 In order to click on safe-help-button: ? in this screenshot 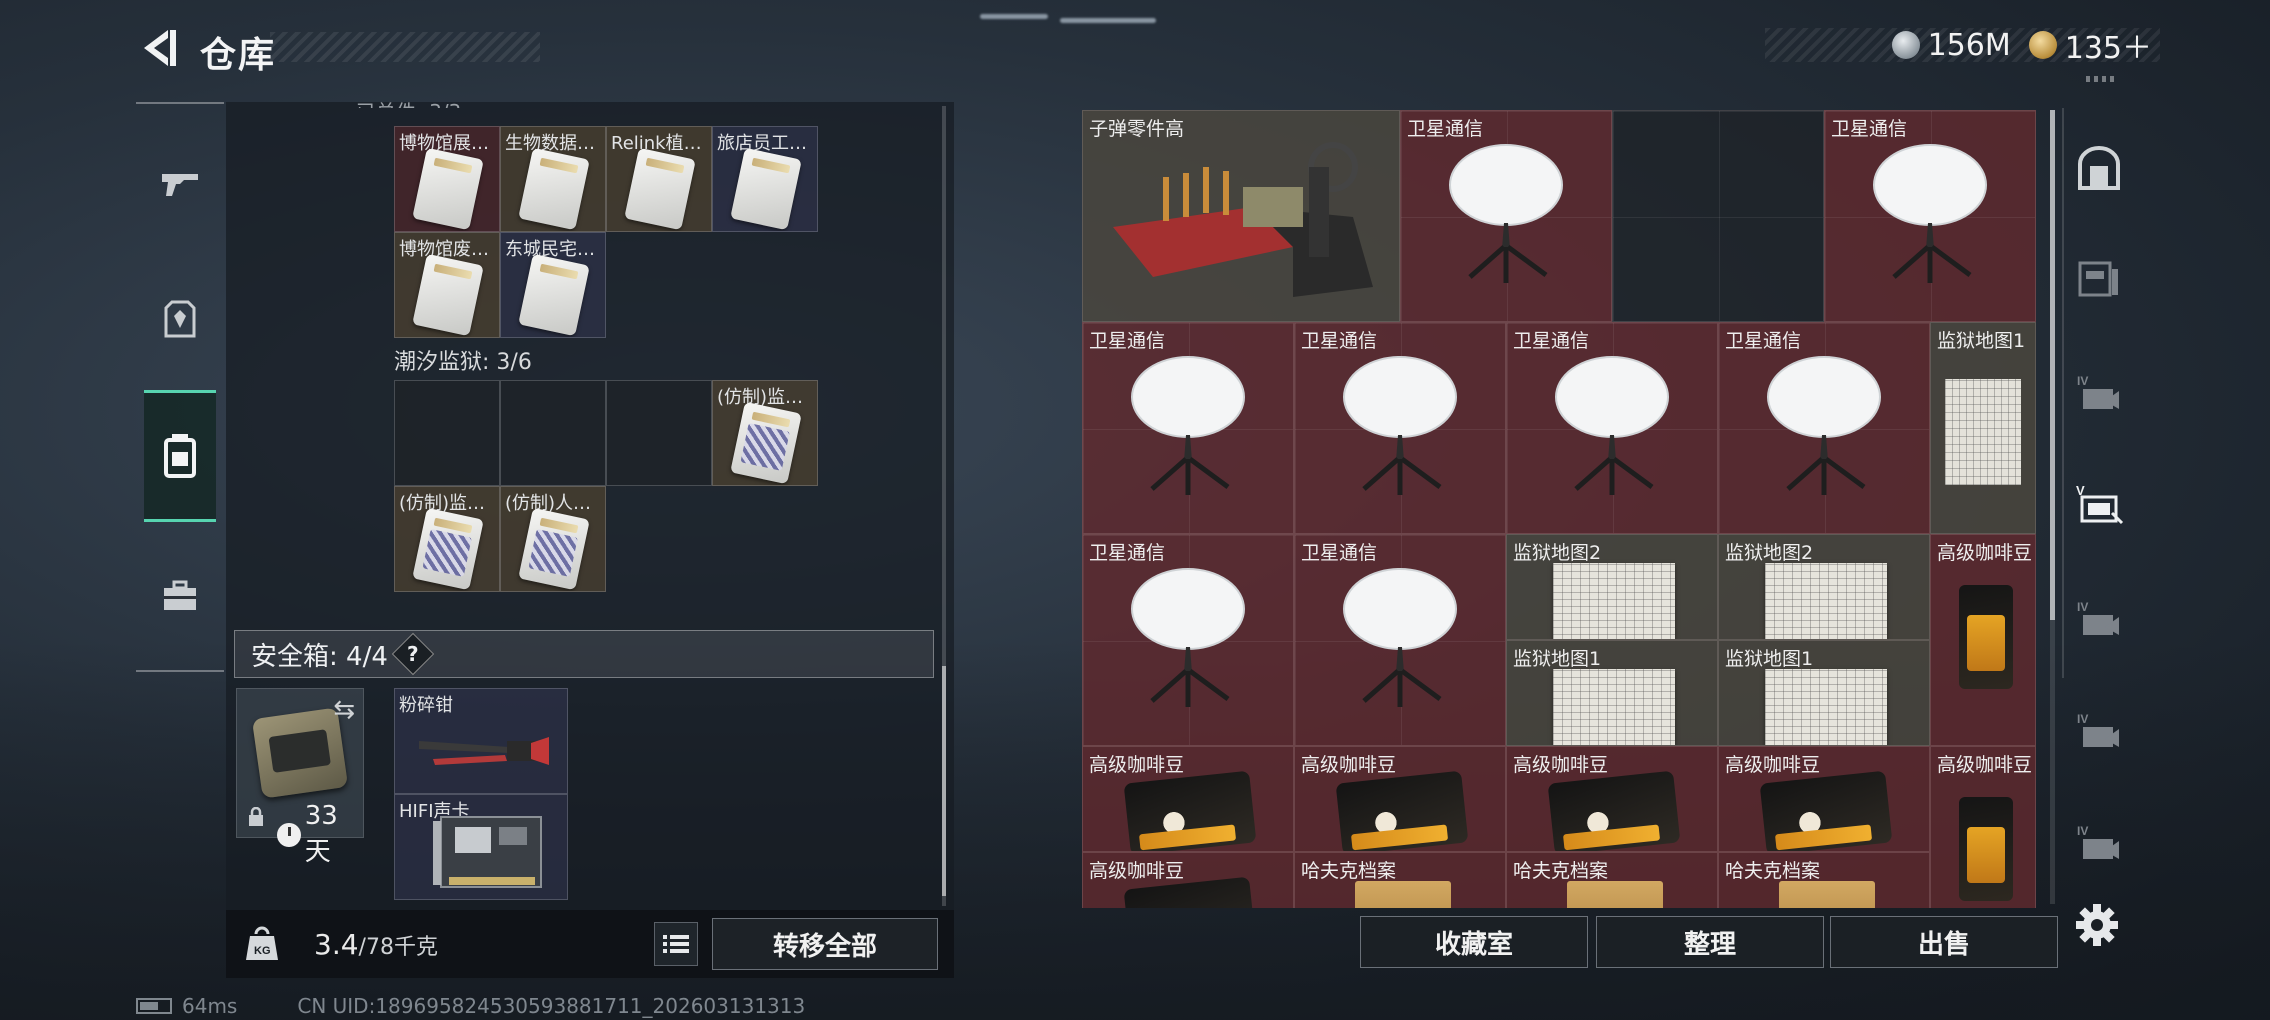, I will do `click(413, 654)`.